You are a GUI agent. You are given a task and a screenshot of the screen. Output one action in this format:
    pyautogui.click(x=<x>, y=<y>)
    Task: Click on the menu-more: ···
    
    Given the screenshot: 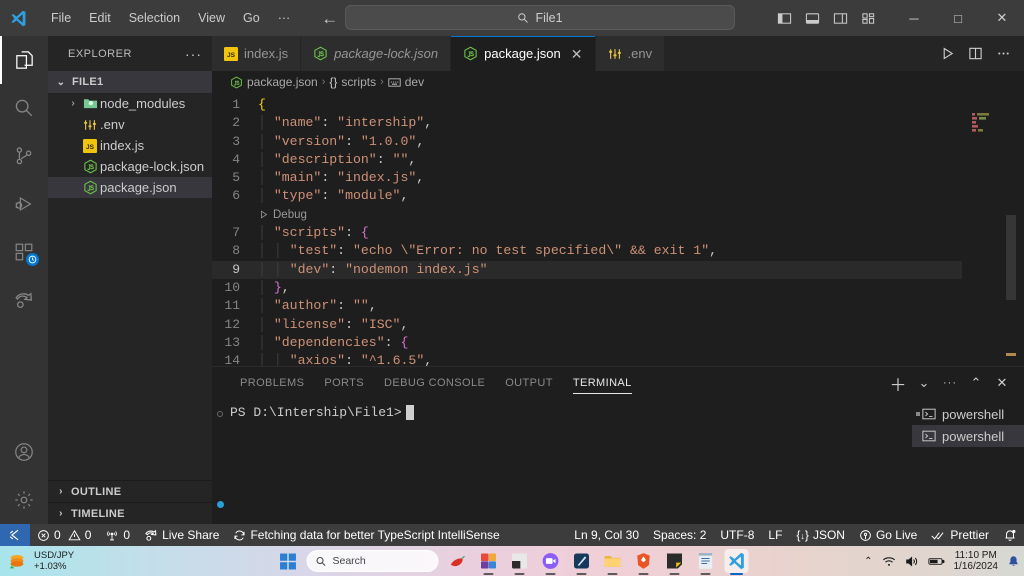 What is the action you would take?
    pyautogui.click(x=284, y=18)
    